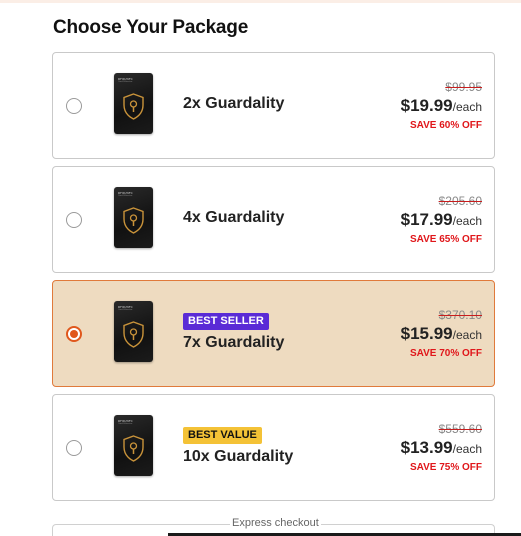 The width and height of the screenshot is (521, 536). I want to click on price: $17.99, so click(426, 219).